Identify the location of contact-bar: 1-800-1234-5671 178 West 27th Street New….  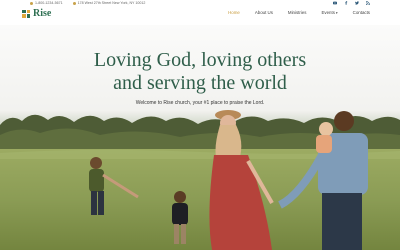
(87, 3).